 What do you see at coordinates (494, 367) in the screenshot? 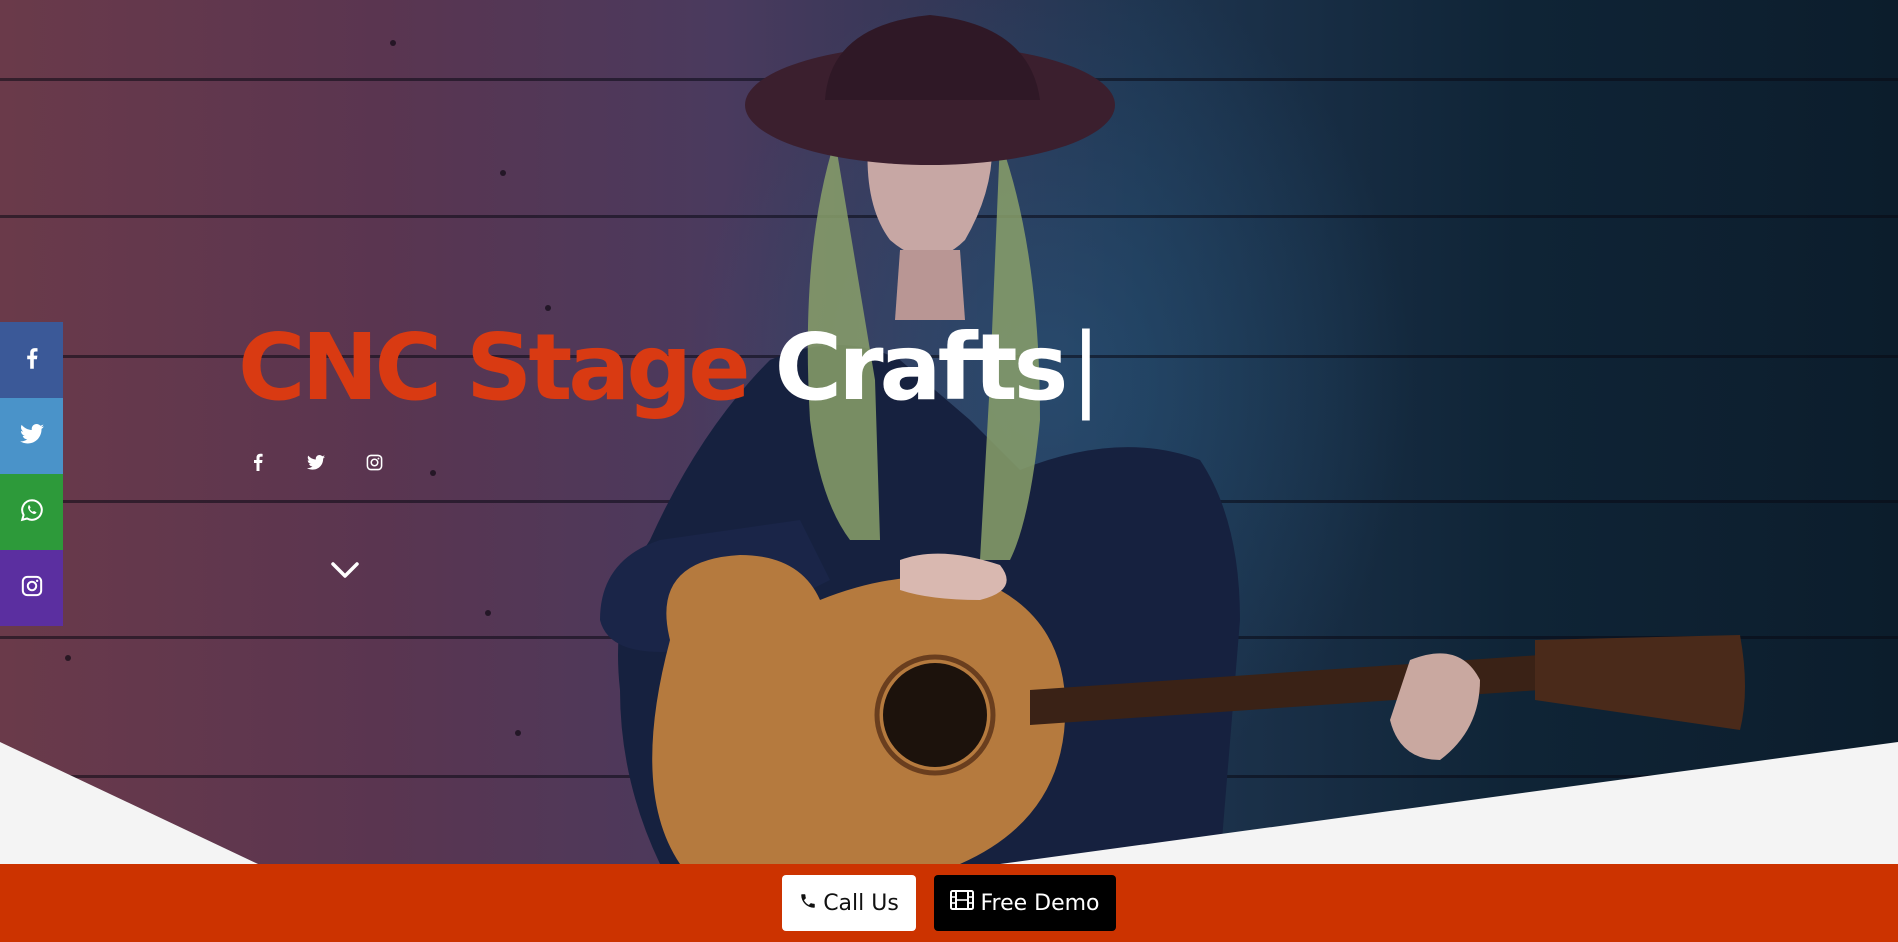
I see `hero-title-red: CNC Stage` at bounding box center [494, 367].